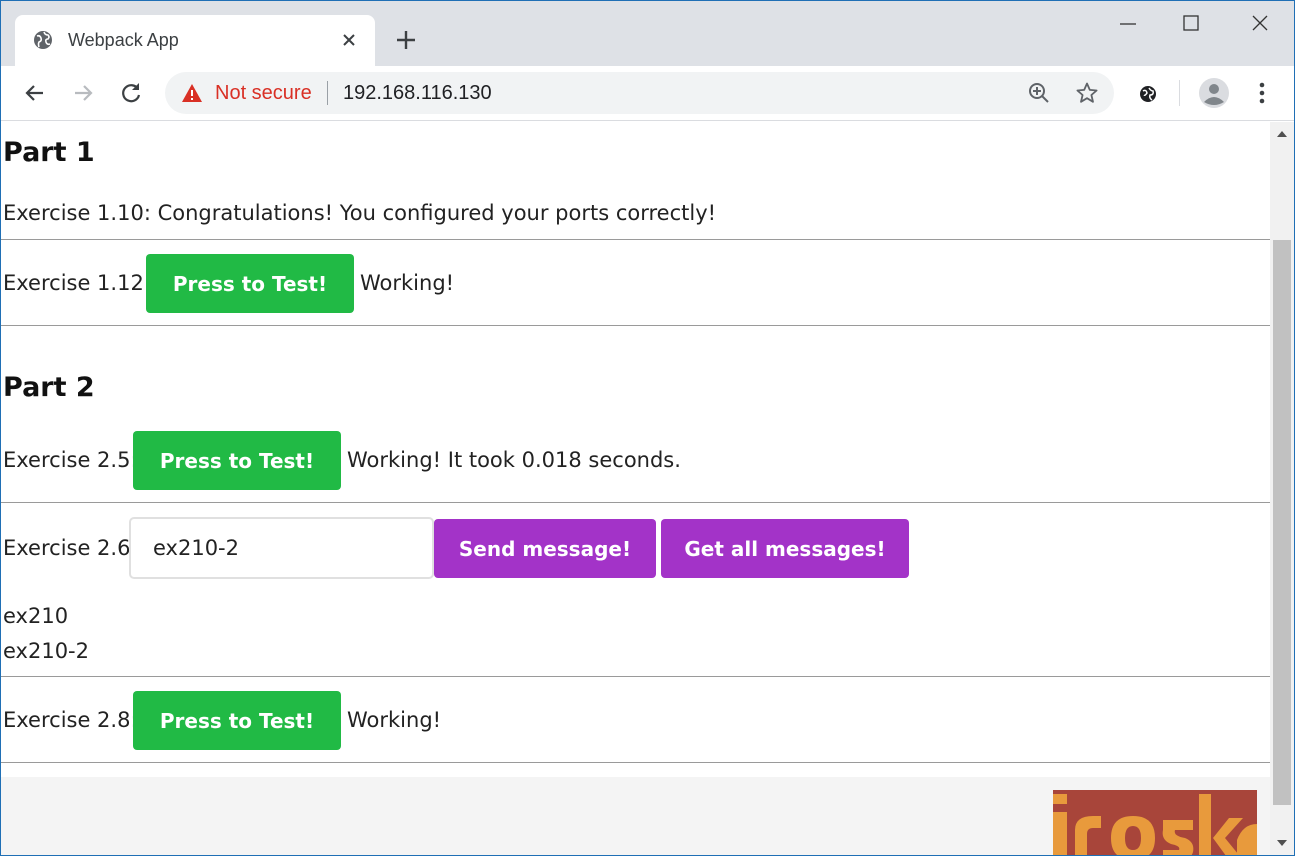  What do you see at coordinates (250, 283) in the screenshot?
I see `exercise-1-12-test-button: Press to Test!` at bounding box center [250, 283].